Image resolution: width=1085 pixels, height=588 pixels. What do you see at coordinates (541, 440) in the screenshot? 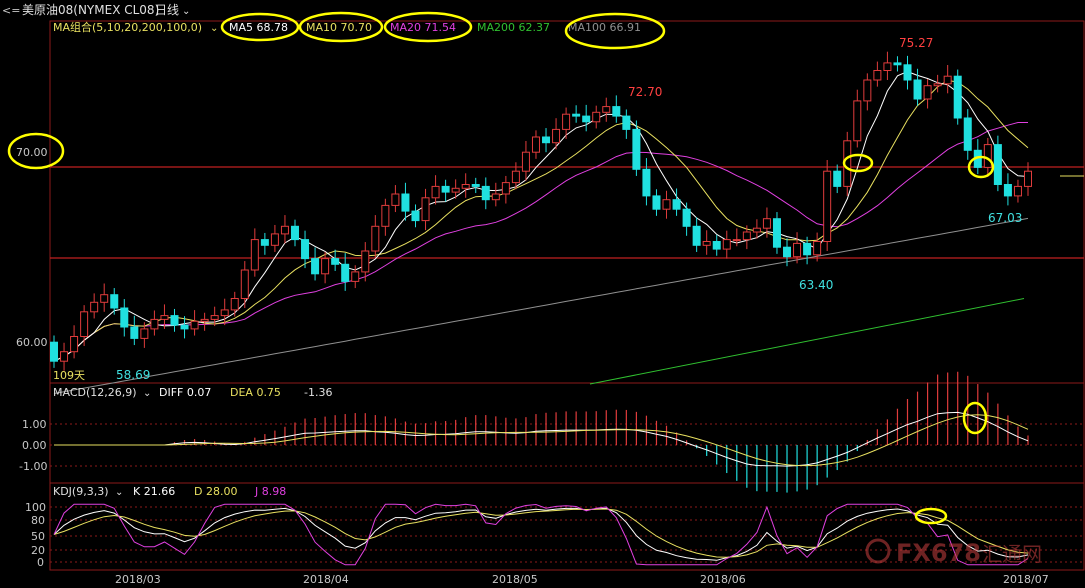
I see `macd-dea-line` at bounding box center [541, 440].